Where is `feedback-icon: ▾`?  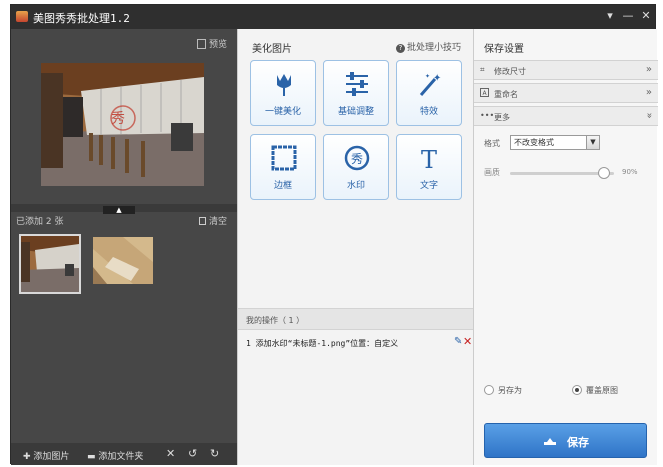
feedback-icon: ▾ is located at coordinates (610, 16).